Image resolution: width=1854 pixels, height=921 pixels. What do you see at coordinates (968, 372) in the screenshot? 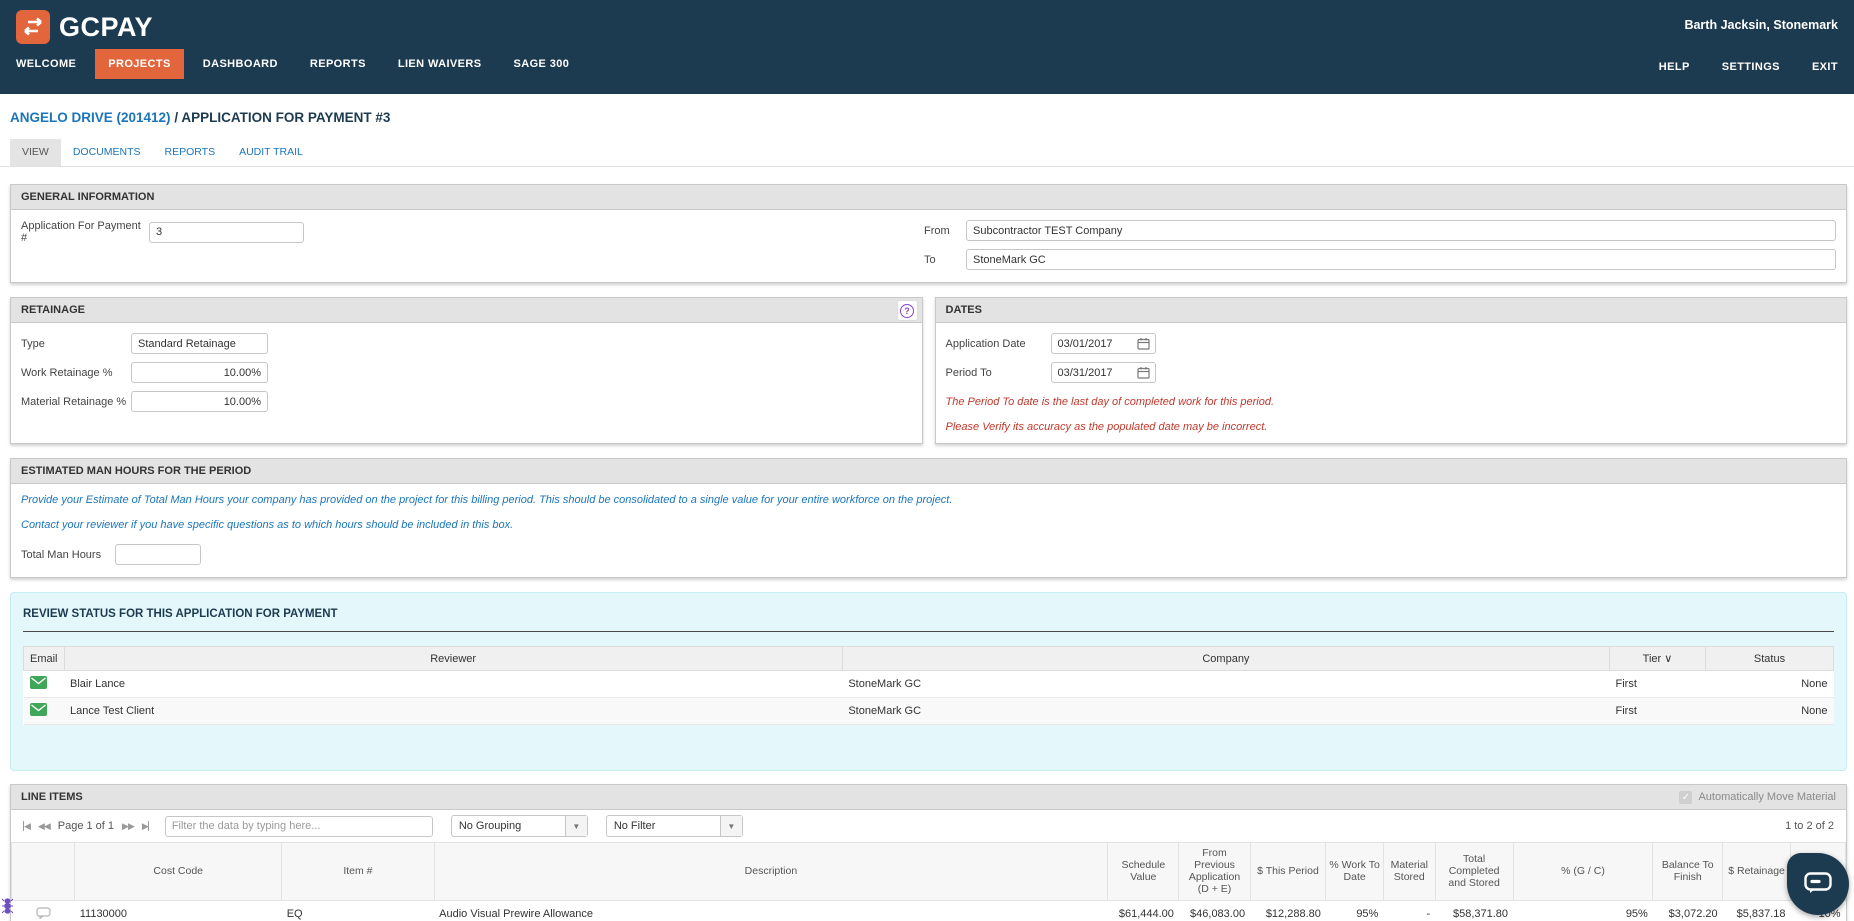
I see `period-to-label: Period To` at bounding box center [968, 372].